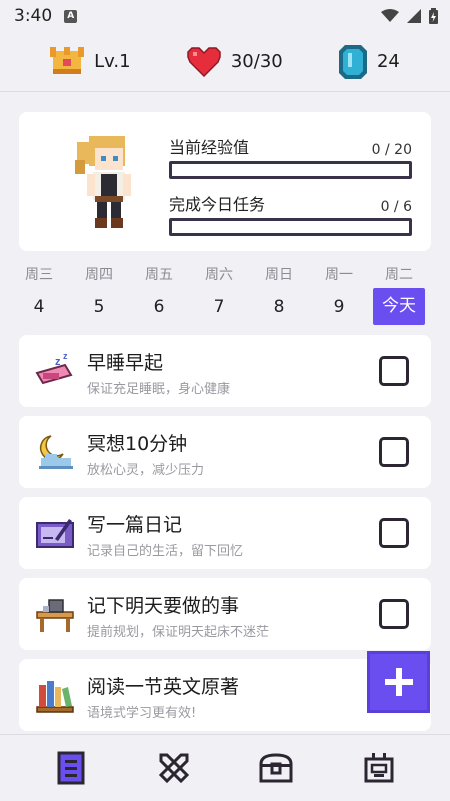 Image resolution: width=450 pixels, height=801 pixels. What do you see at coordinates (99, 307) in the screenshot?
I see `day-number: 5` at bounding box center [99, 307].